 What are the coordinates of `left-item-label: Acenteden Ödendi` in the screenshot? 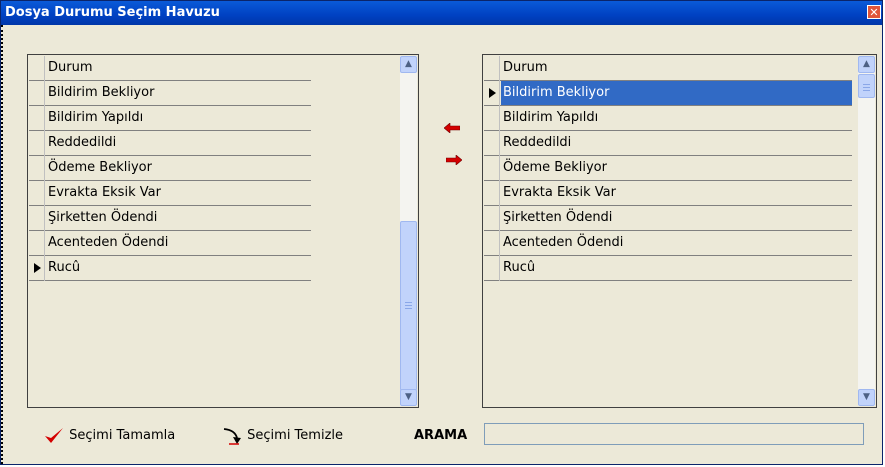 It's located at (108, 242).